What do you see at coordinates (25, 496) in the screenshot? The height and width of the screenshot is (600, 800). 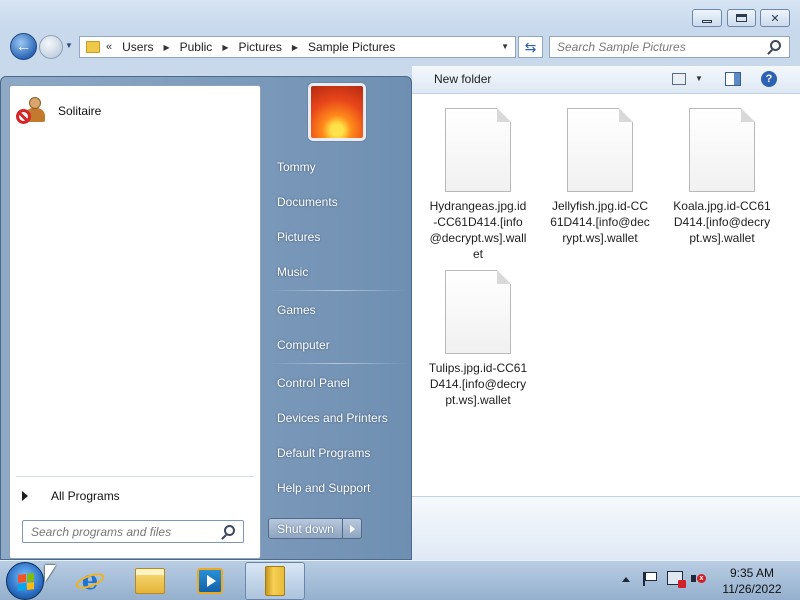 I see `triangle-right-icon` at bounding box center [25, 496].